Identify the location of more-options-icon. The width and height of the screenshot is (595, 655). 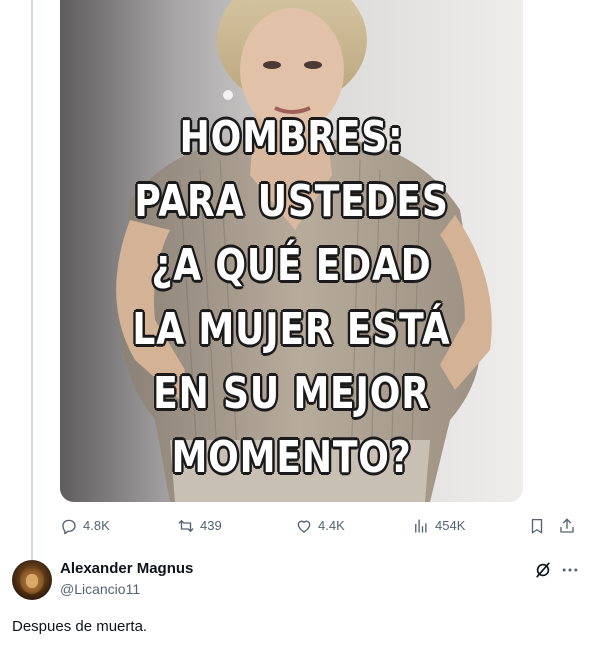
(570, 570).